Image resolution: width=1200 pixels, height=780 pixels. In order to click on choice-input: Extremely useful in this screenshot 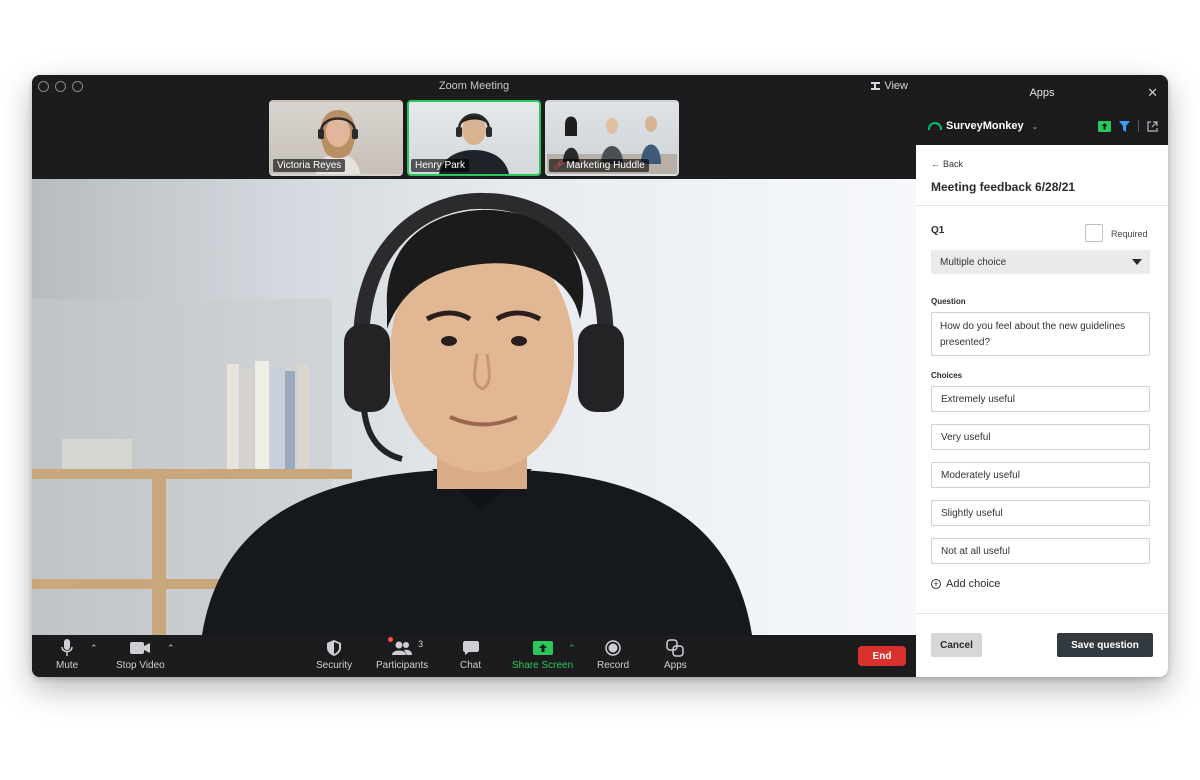, I will do `click(1040, 399)`.